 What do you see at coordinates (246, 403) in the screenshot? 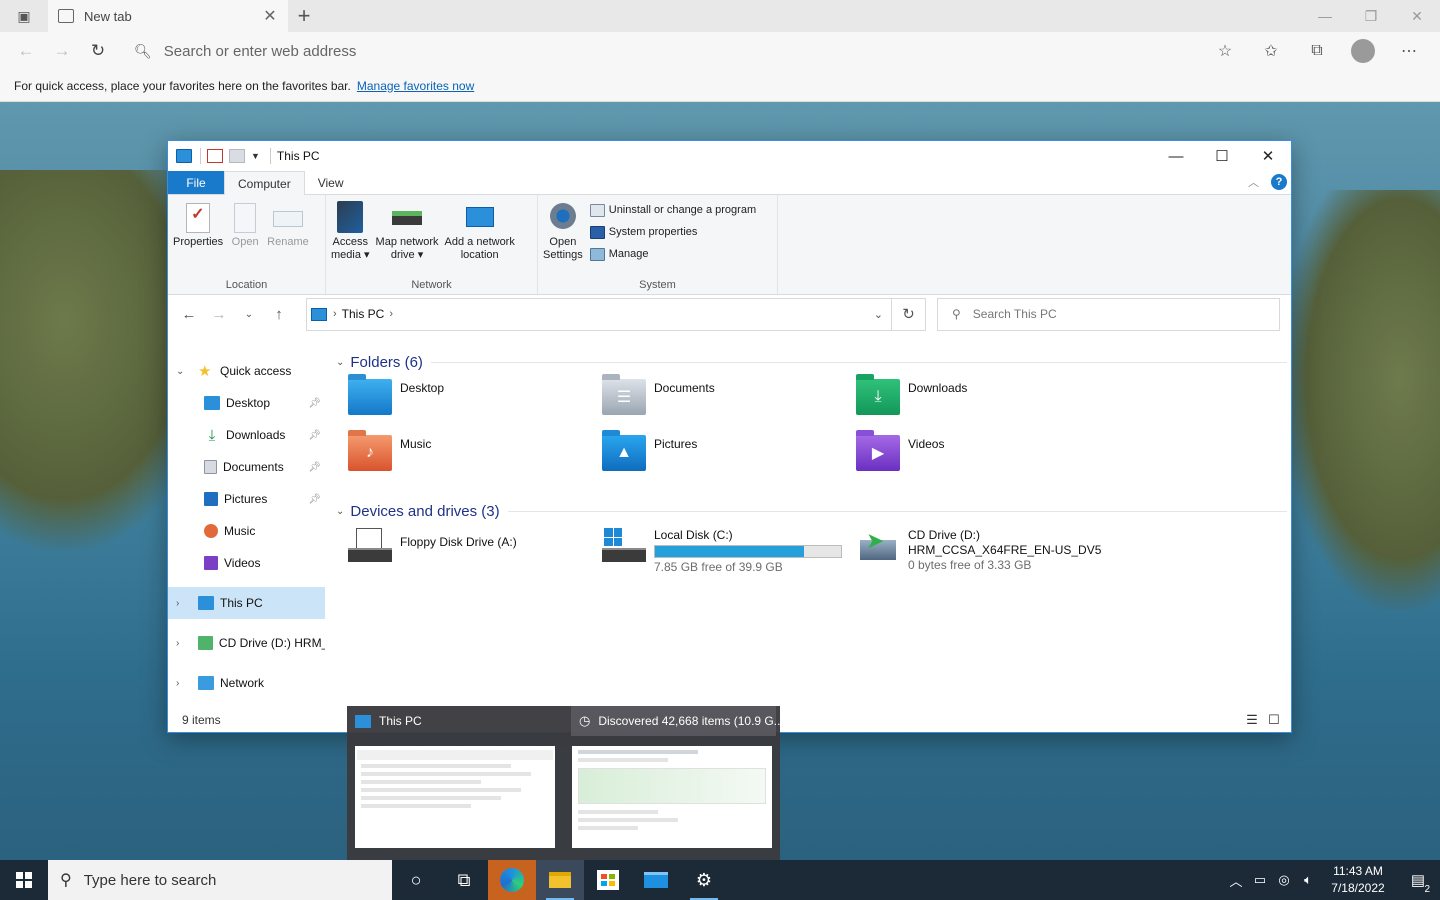
I see `nav-desktop: Desktop 📌︎` at bounding box center [246, 403].